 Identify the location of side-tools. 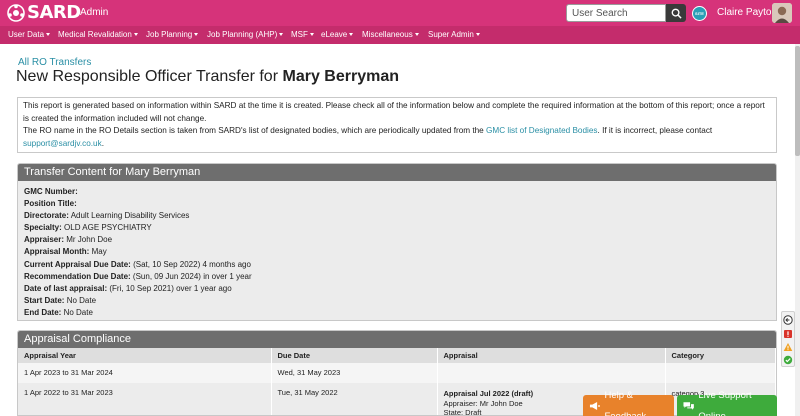
(788, 339).